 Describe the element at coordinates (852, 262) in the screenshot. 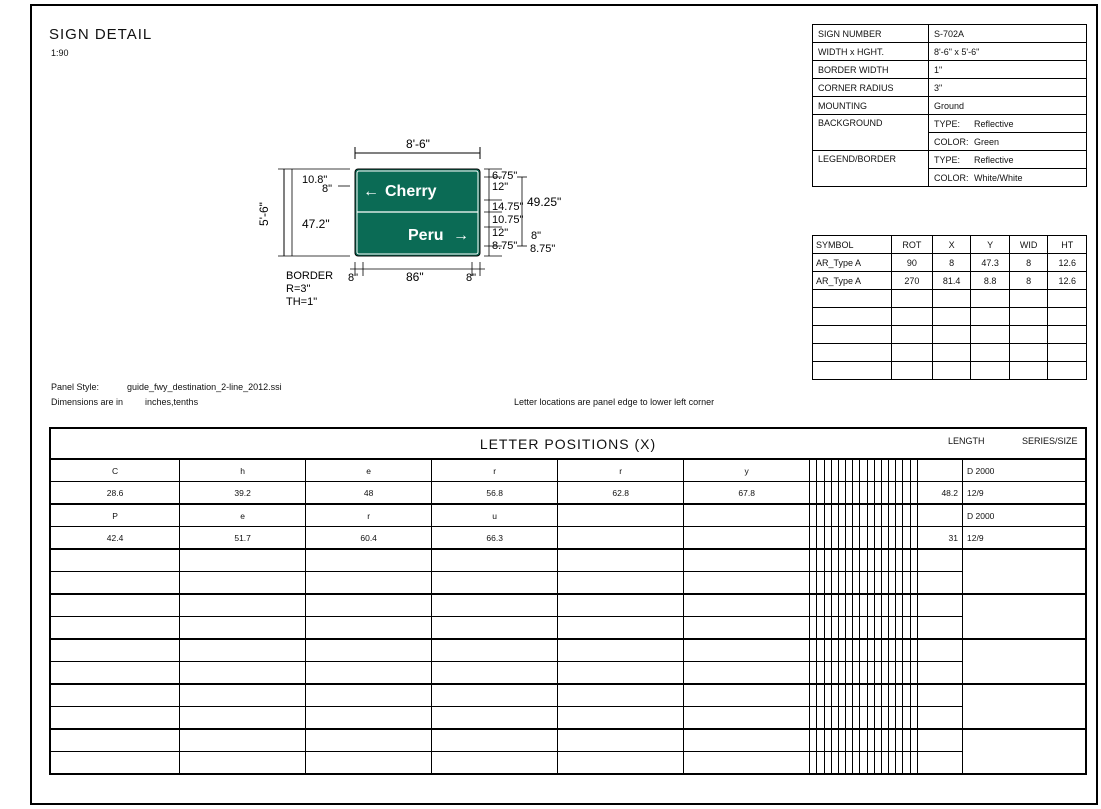

I see `symbol-cell: AR_Type A` at that location.